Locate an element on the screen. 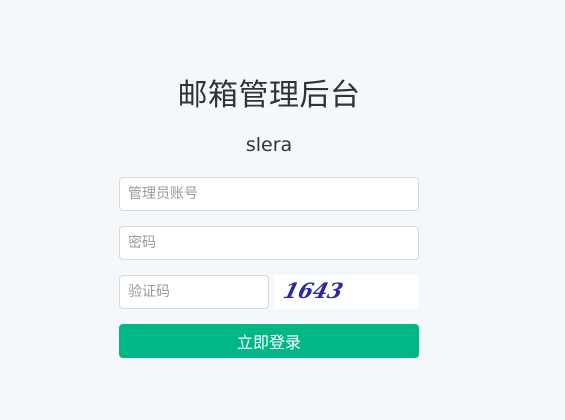  username-input is located at coordinates (269, 194).